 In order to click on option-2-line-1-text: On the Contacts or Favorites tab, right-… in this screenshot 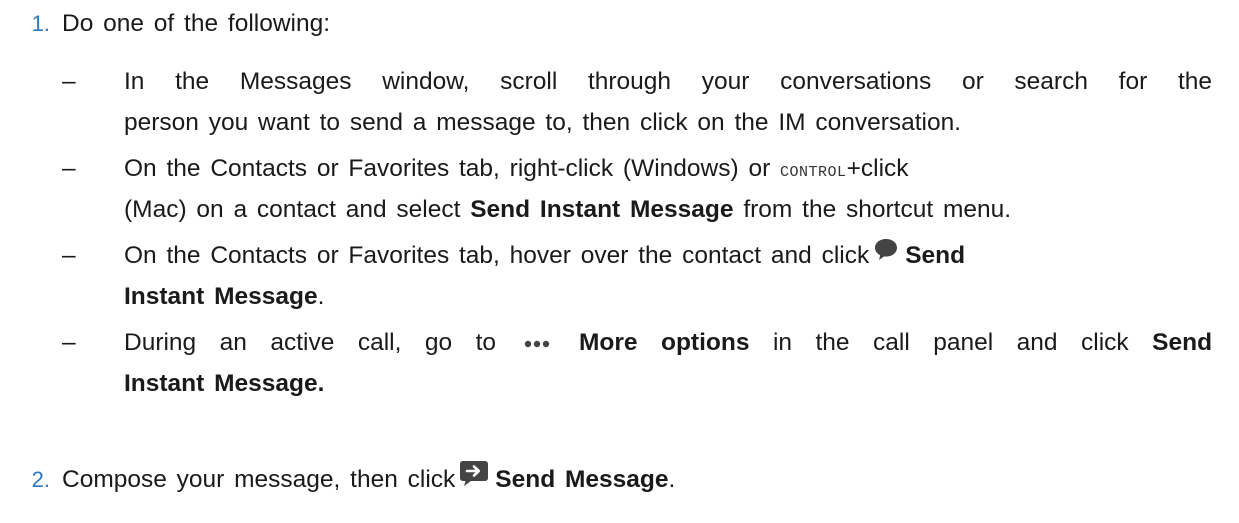, I will do `click(447, 168)`.